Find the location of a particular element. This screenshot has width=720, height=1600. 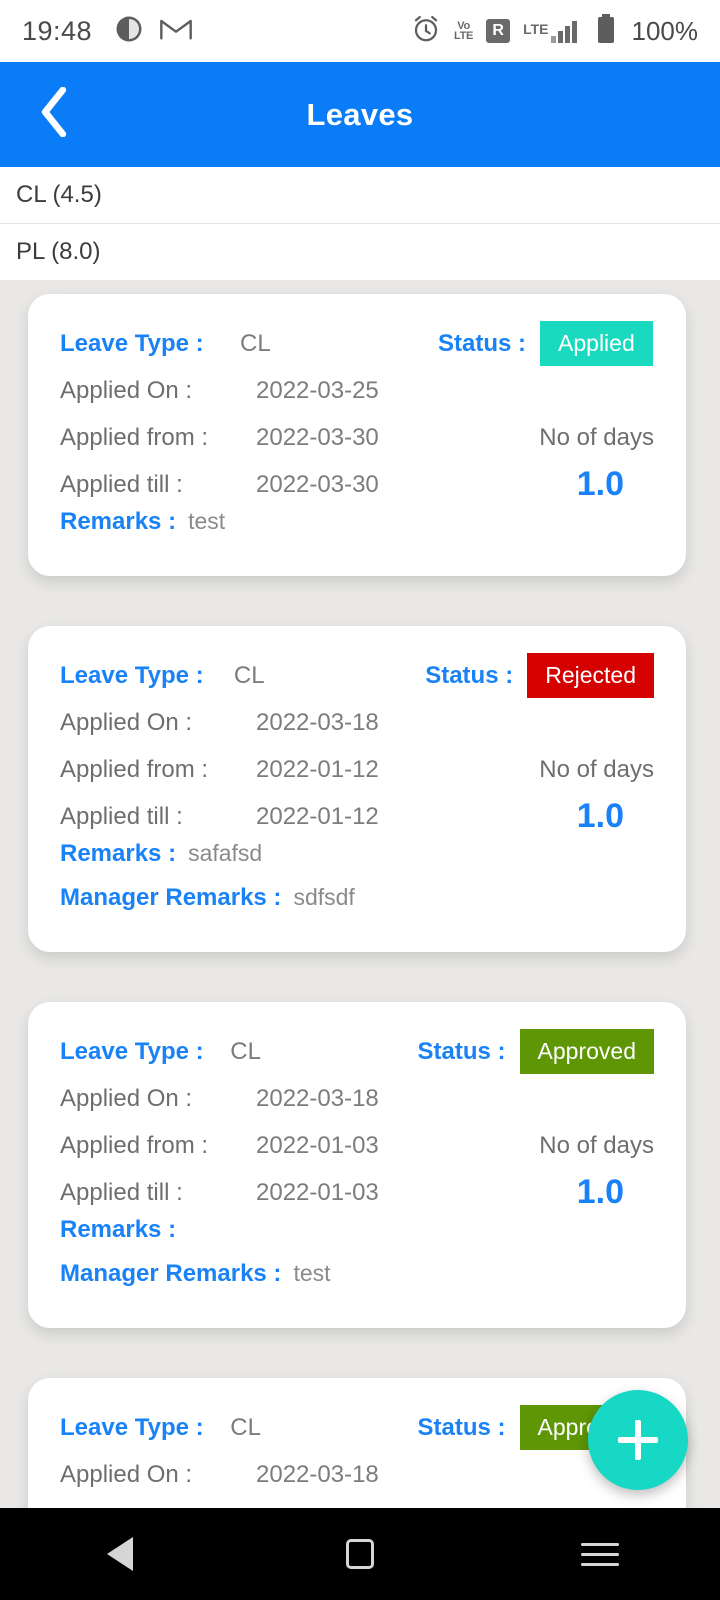

lte-signal-icon: LTE is located at coordinates (553, 31).